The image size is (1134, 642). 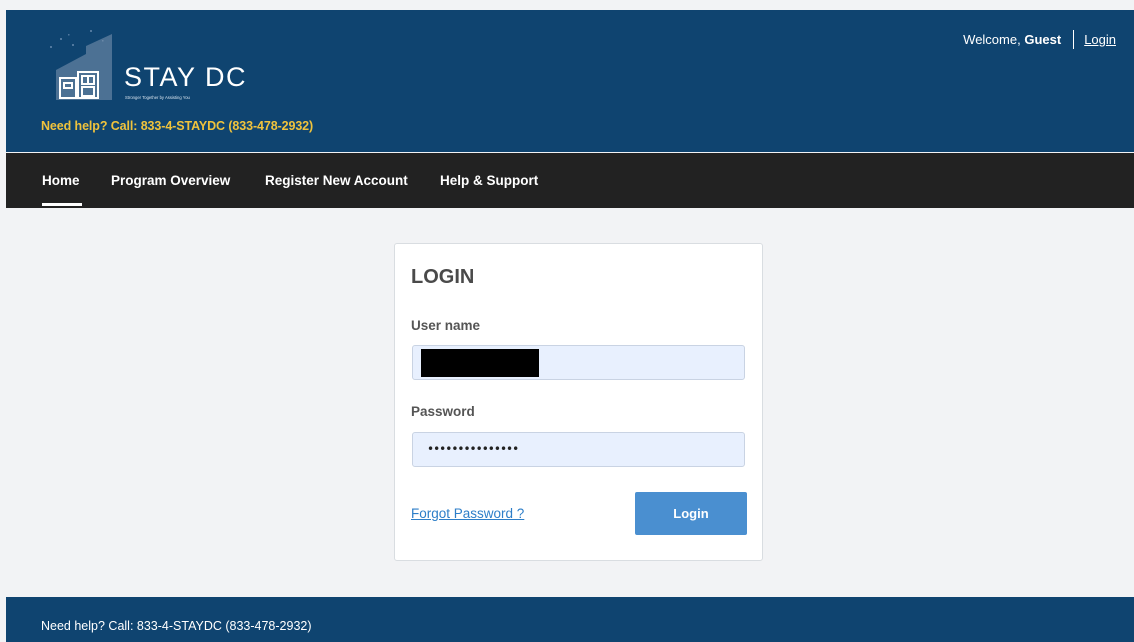 I want to click on nav-item-program-overview: Program Overview, so click(x=170, y=180).